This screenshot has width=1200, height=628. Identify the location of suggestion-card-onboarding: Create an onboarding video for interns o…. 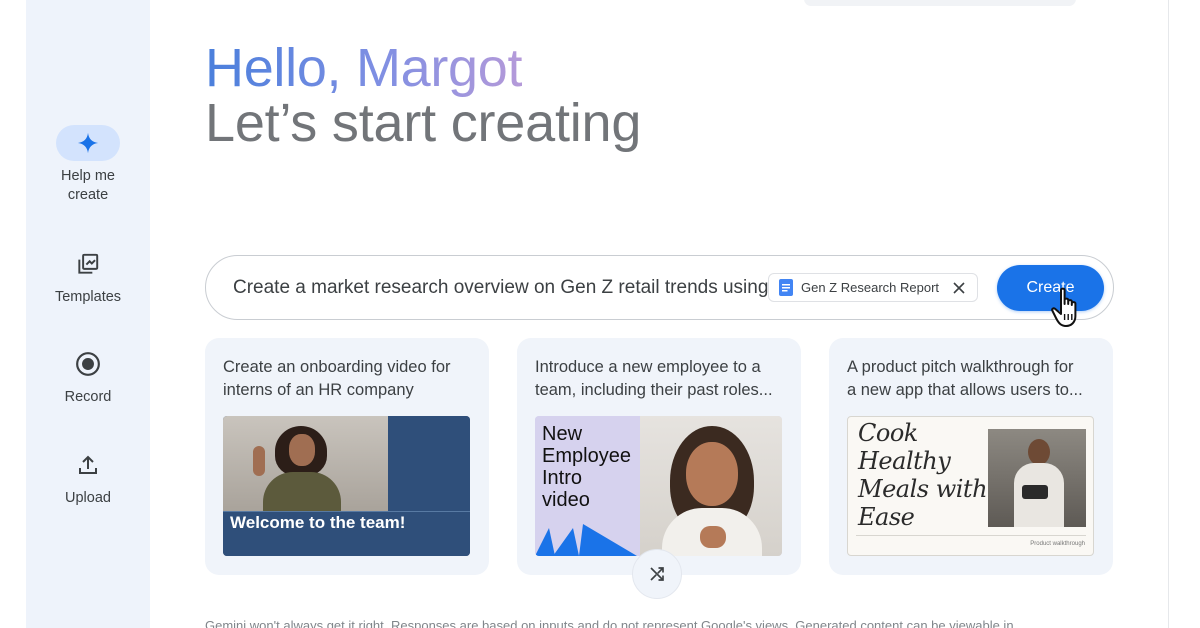
(347, 456).